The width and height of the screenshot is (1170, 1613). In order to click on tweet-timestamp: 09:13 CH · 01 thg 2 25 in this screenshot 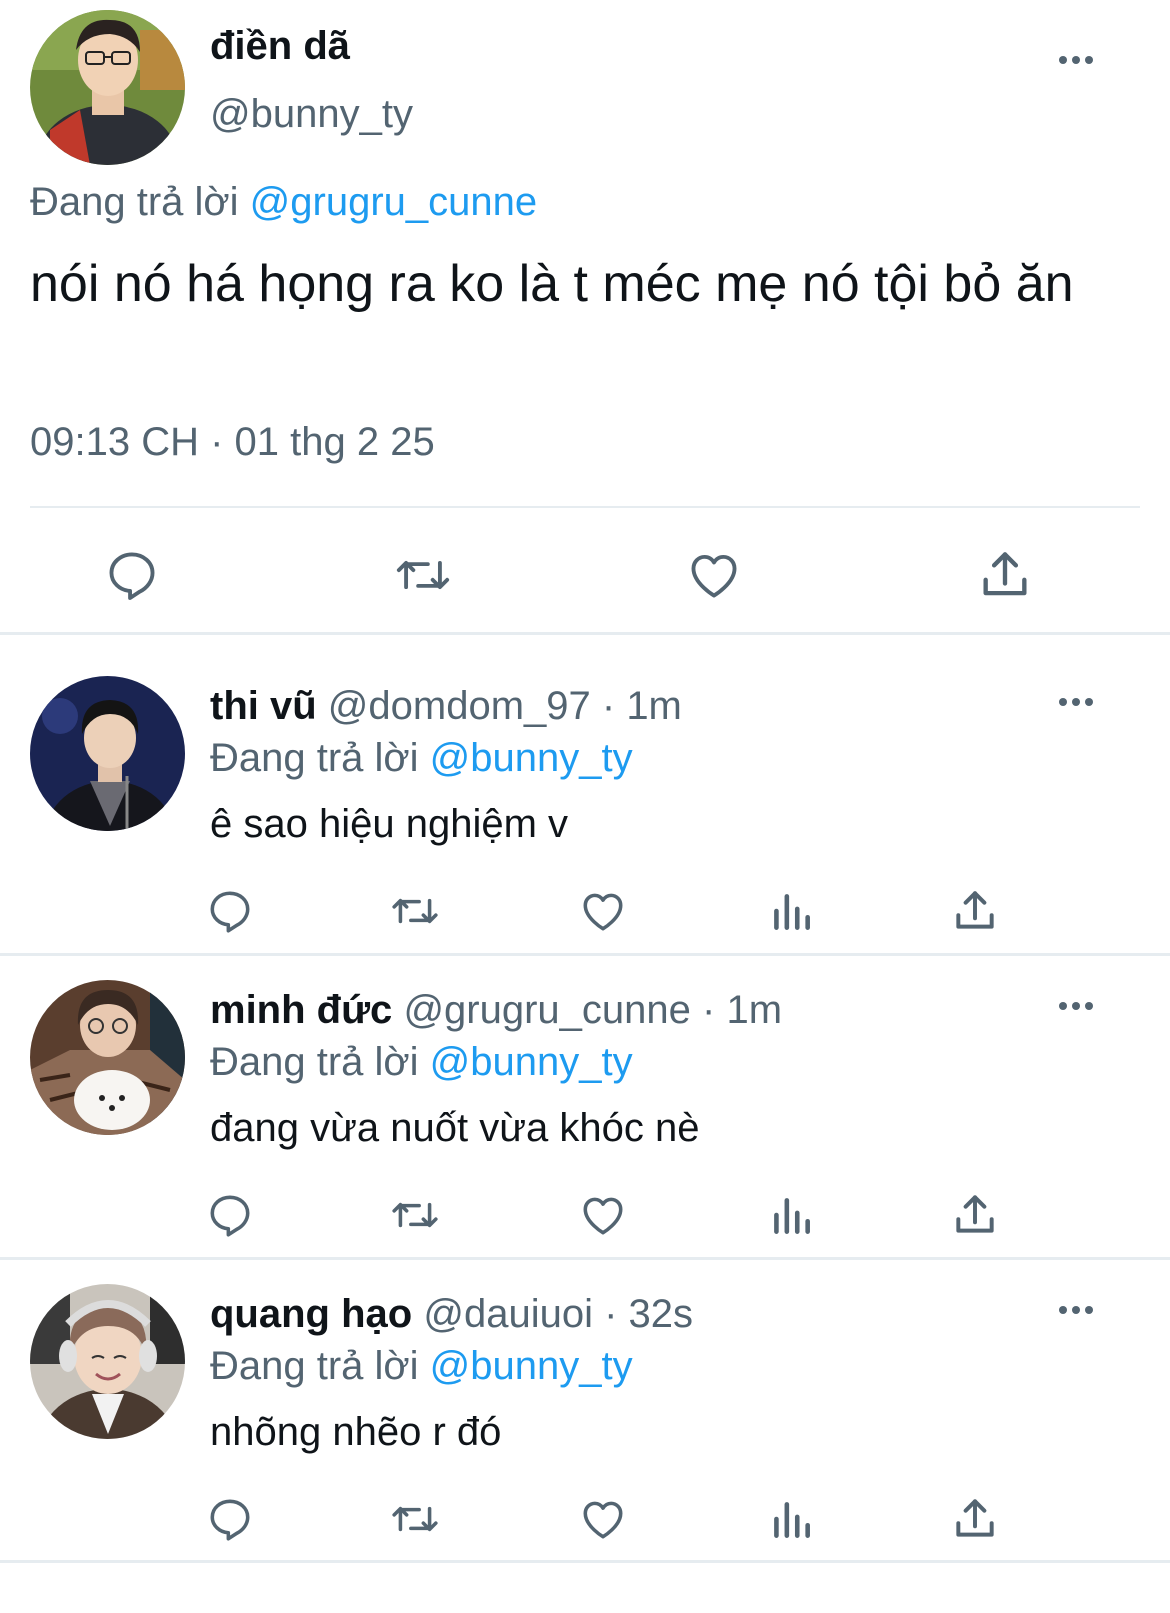, I will do `click(232, 442)`.